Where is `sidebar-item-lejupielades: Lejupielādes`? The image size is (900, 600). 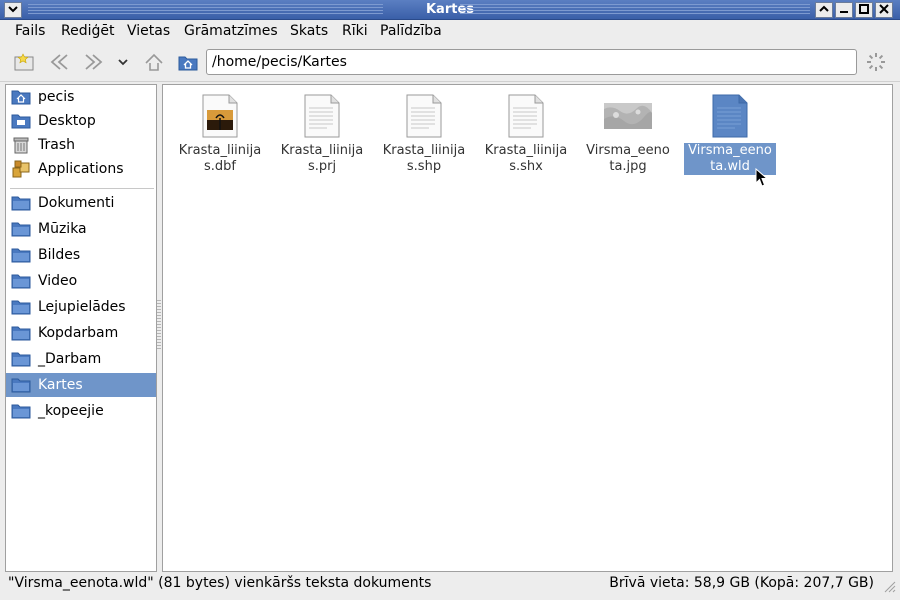 sidebar-item-lejupielades: Lejupielādes is located at coordinates (81, 307).